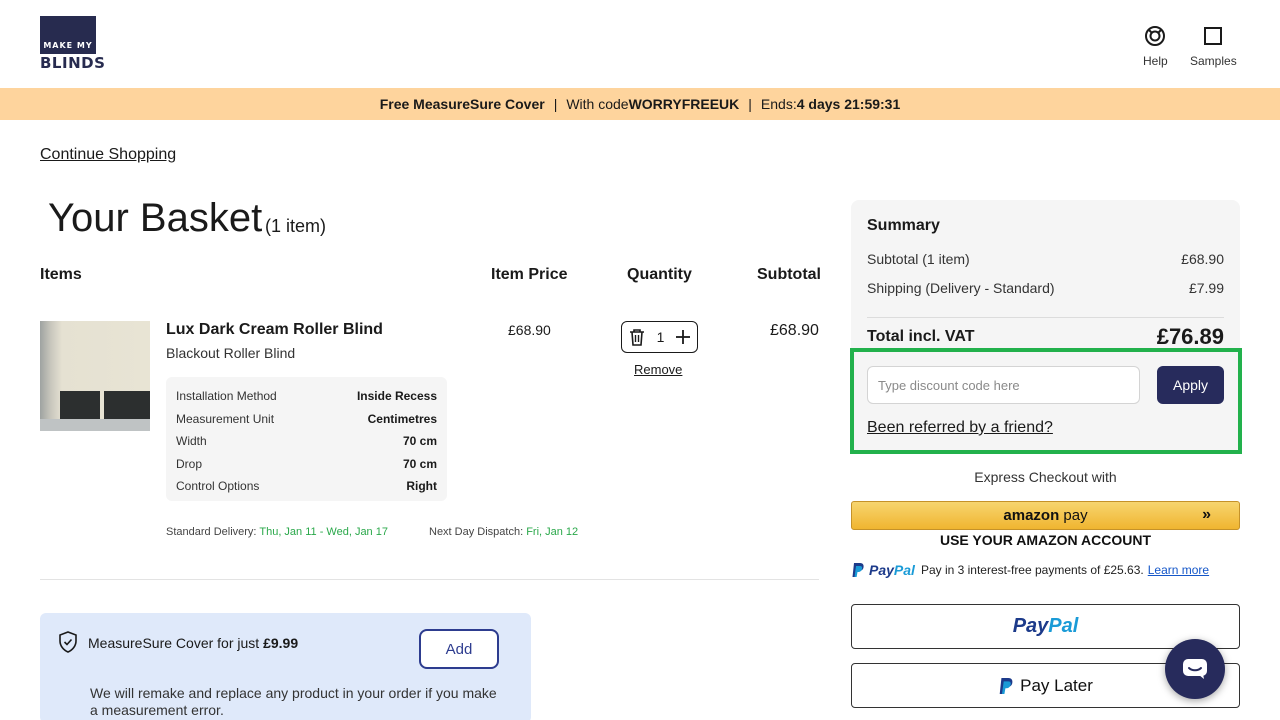  I want to click on spec-row: Measurement Unit Centimetres, so click(306, 419).